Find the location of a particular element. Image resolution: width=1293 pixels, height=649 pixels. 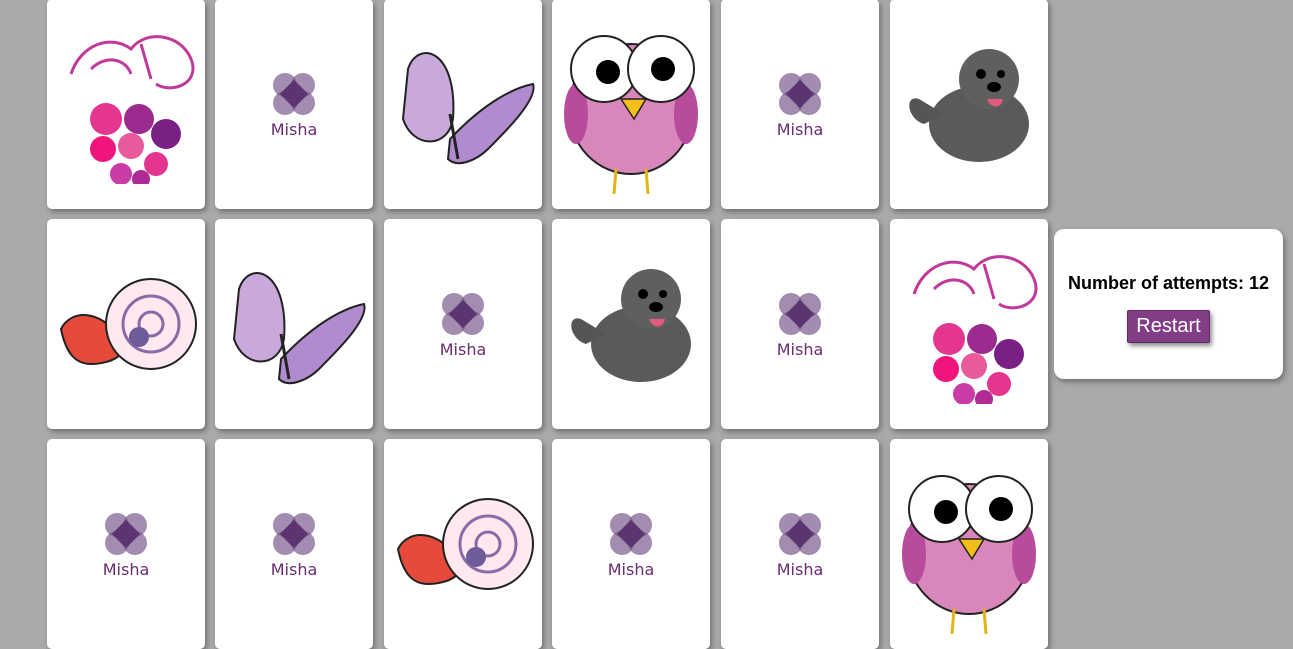

score-panel: Number of attempts: 12 Restart is located at coordinates (1168, 304).